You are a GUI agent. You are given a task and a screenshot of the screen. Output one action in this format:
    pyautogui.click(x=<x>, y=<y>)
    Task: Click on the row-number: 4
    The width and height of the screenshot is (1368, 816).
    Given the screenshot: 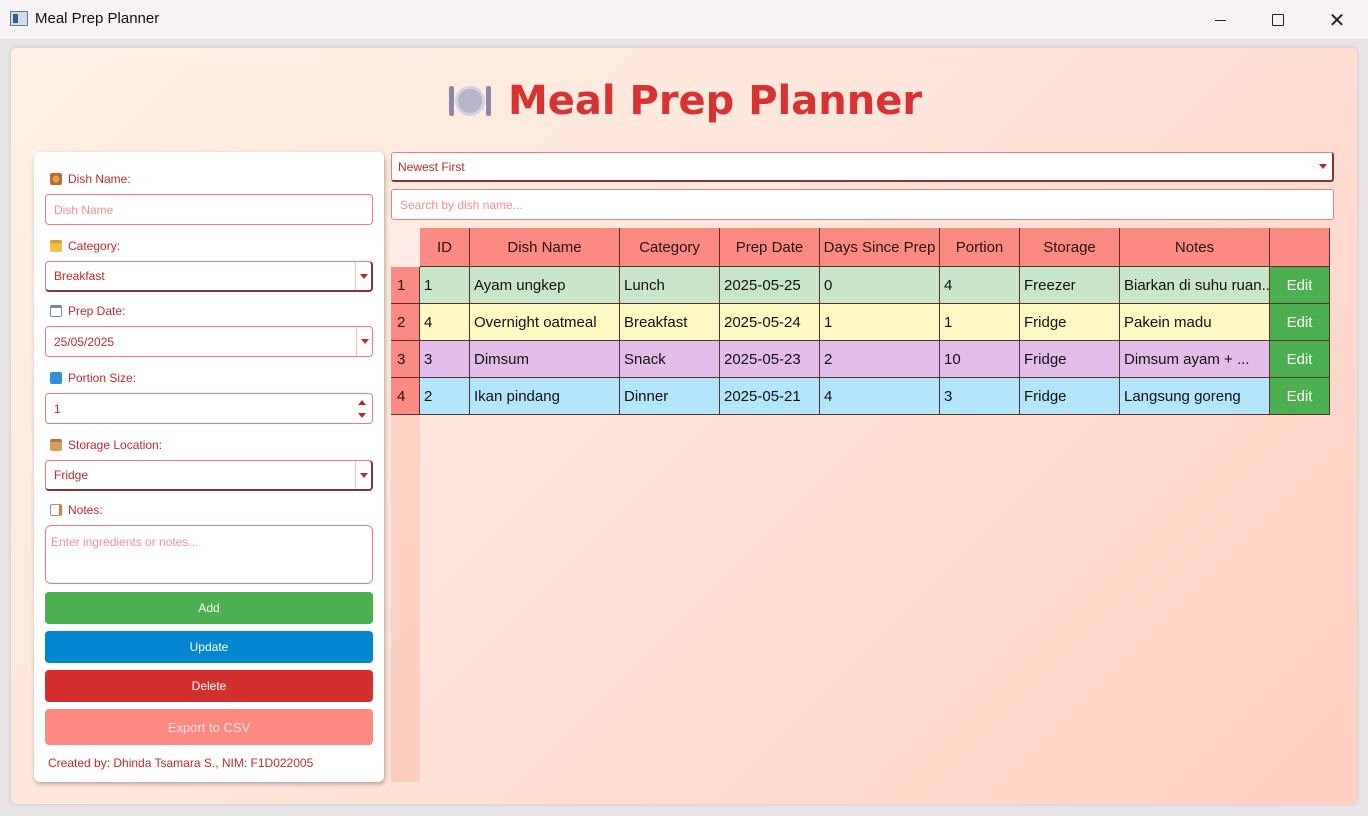 What is the action you would take?
    pyautogui.click(x=405, y=396)
    